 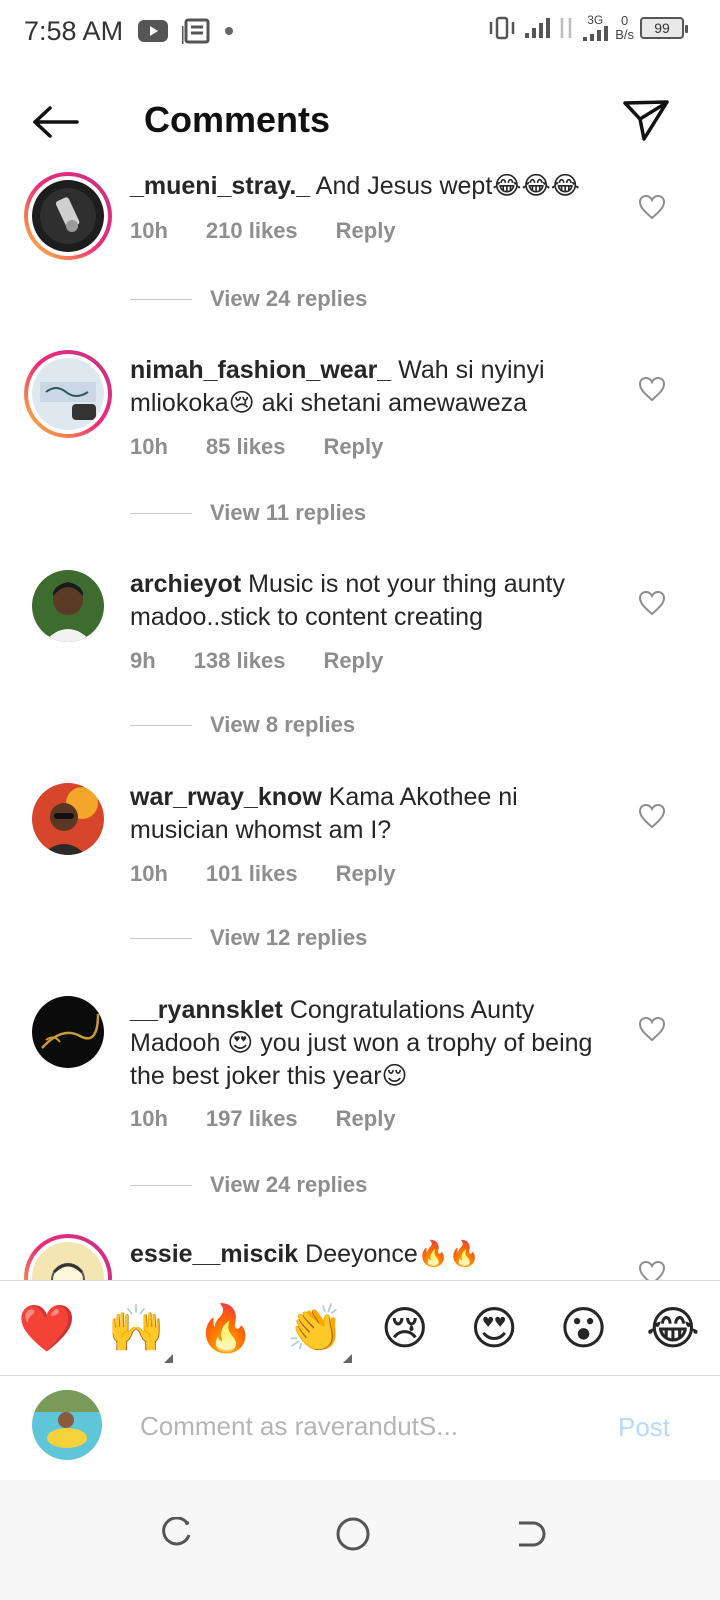 I want to click on avatar-war-icon, so click(x=68, y=819).